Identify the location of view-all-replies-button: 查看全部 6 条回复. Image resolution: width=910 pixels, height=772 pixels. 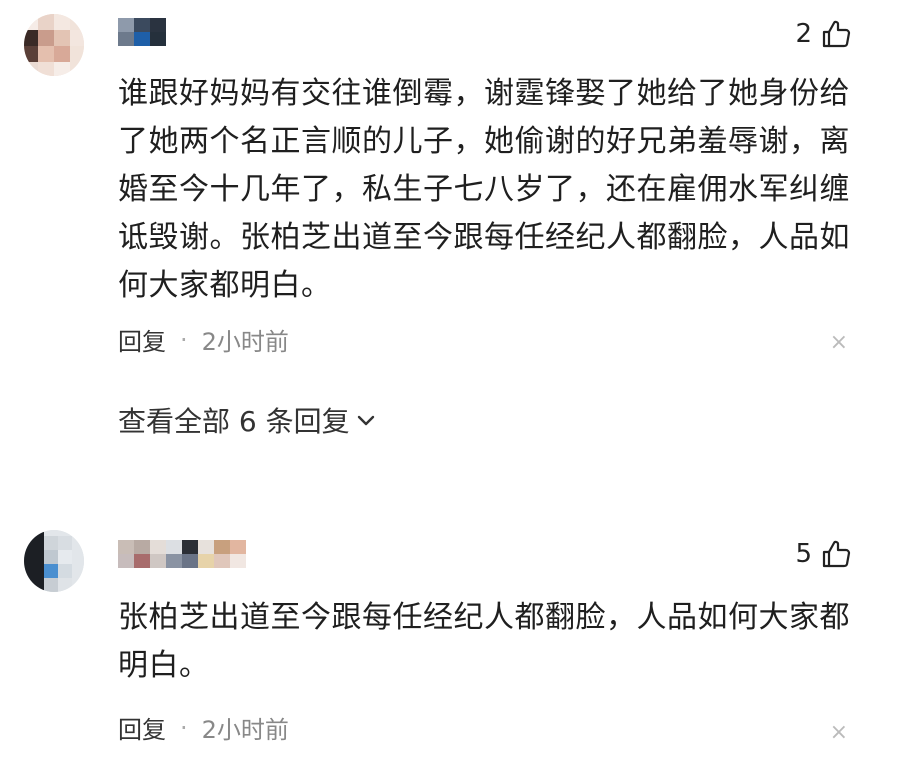
(247, 420).